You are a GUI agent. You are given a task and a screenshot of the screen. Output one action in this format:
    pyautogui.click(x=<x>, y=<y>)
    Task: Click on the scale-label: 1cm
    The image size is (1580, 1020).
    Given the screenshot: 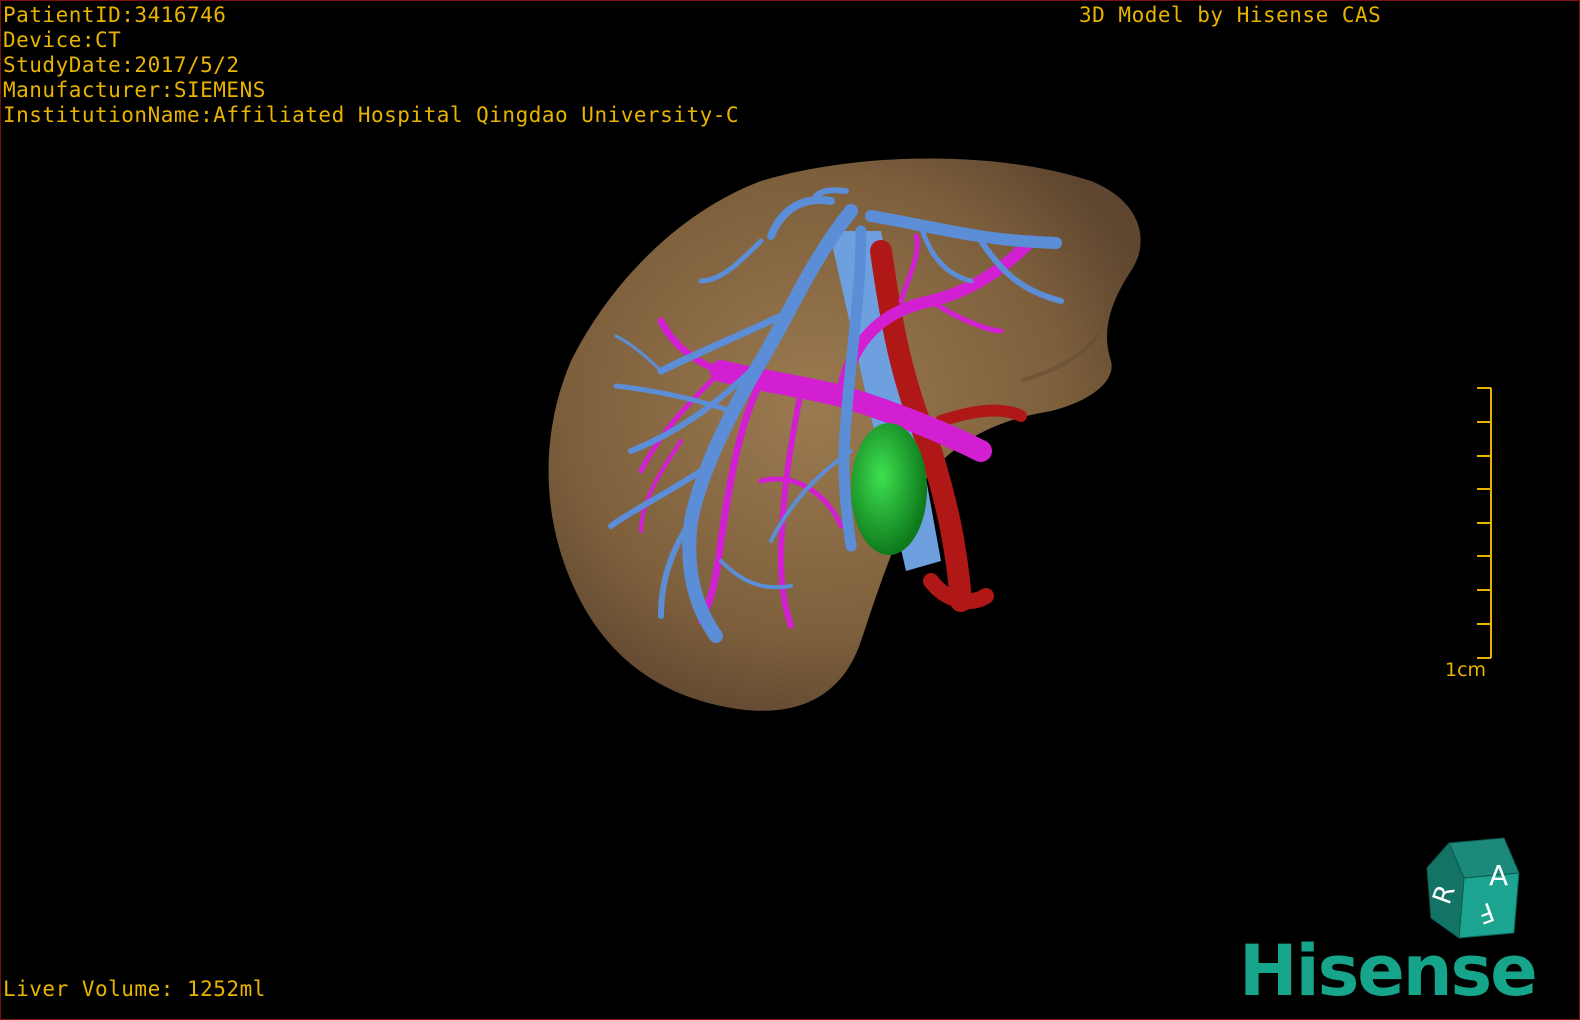 What is the action you would take?
    pyautogui.click(x=1466, y=670)
    